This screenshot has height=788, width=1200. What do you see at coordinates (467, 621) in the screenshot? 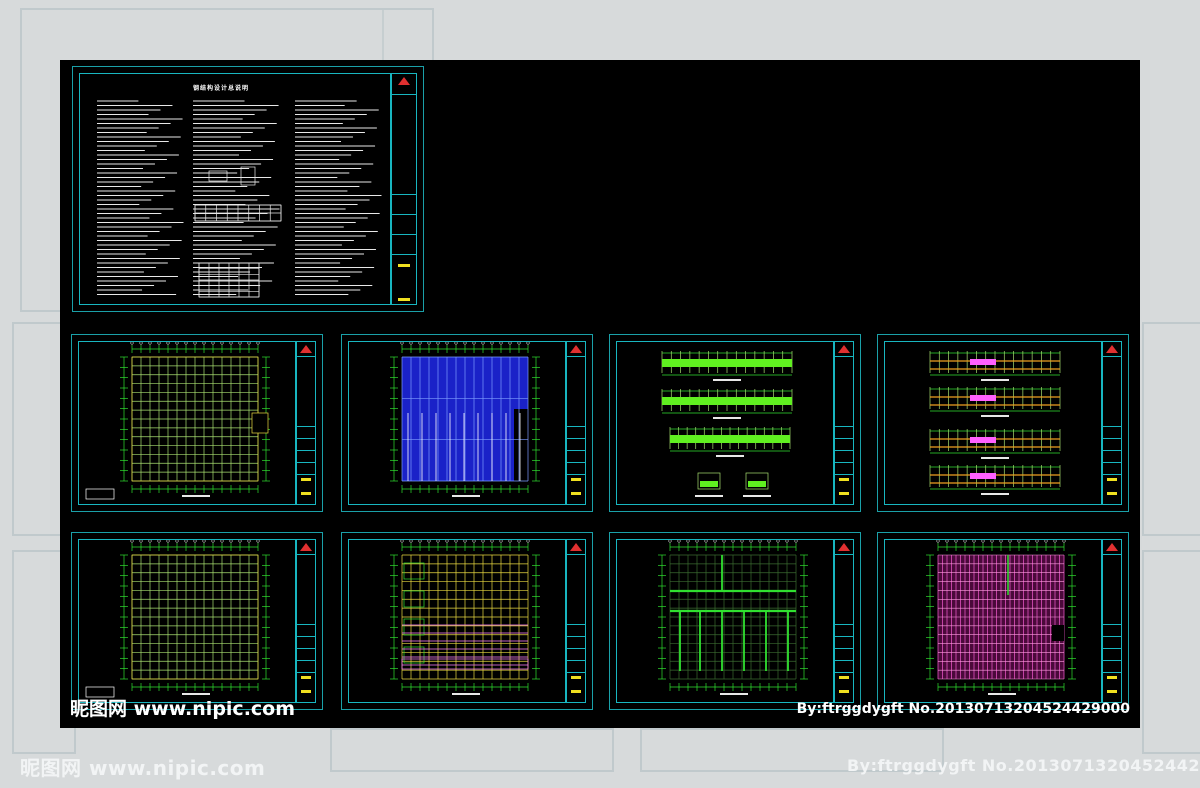
I see `sheet-purlin-plan` at bounding box center [467, 621].